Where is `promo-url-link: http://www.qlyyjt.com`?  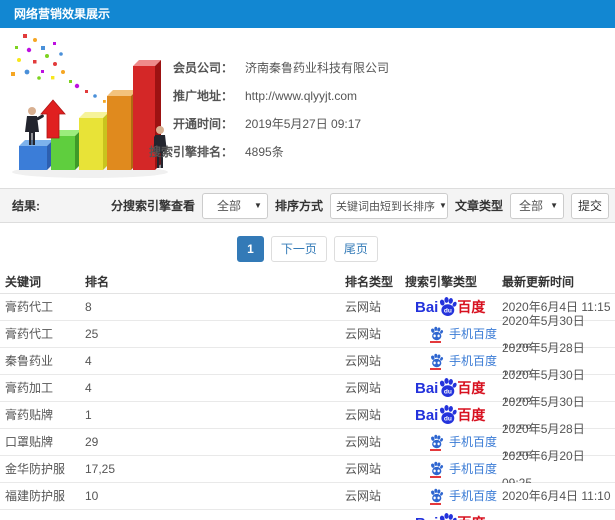 promo-url-link: http://www.qlyyjt.com is located at coordinates (301, 96).